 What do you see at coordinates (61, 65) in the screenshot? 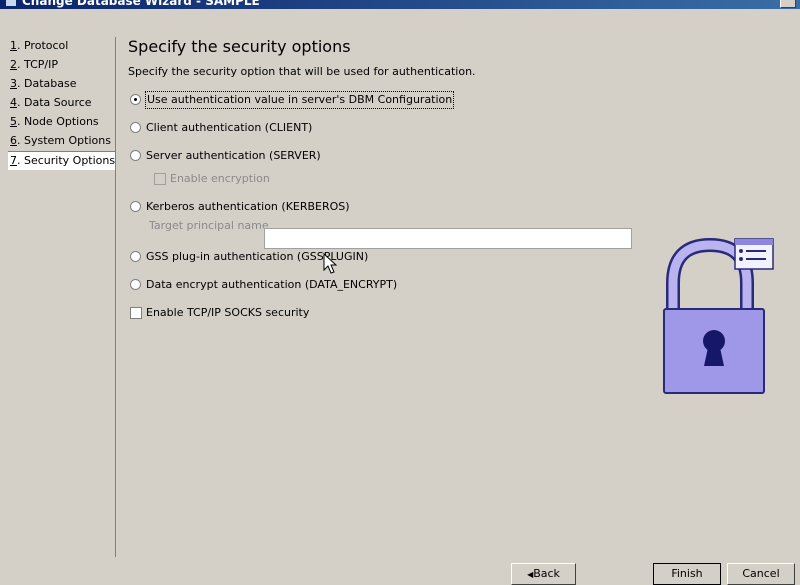
I see `nav-item-tcpip: 2. TCP/IP` at bounding box center [61, 65].